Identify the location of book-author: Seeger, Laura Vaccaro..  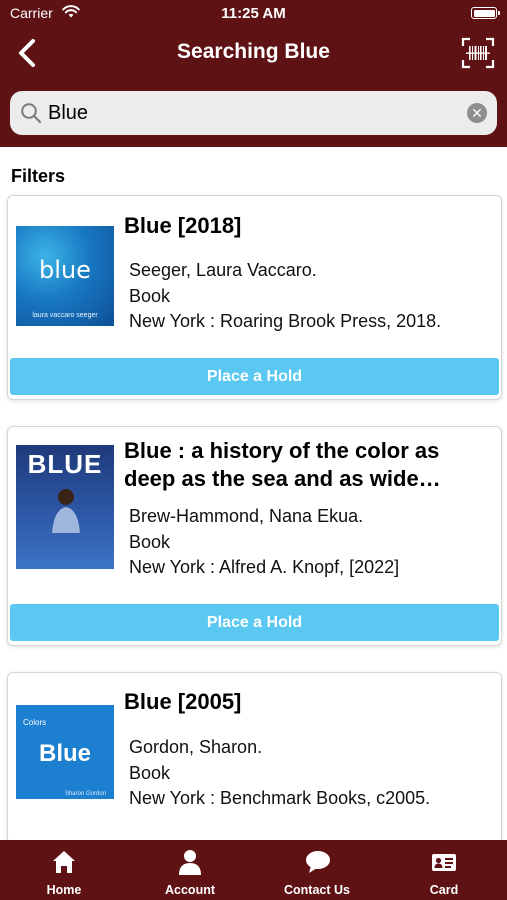
(223, 270).